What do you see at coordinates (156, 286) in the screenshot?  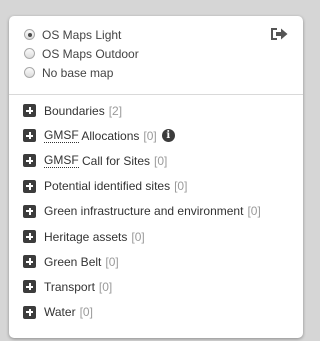 I see `layer-transport: Transport [0]` at bounding box center [156, 286].